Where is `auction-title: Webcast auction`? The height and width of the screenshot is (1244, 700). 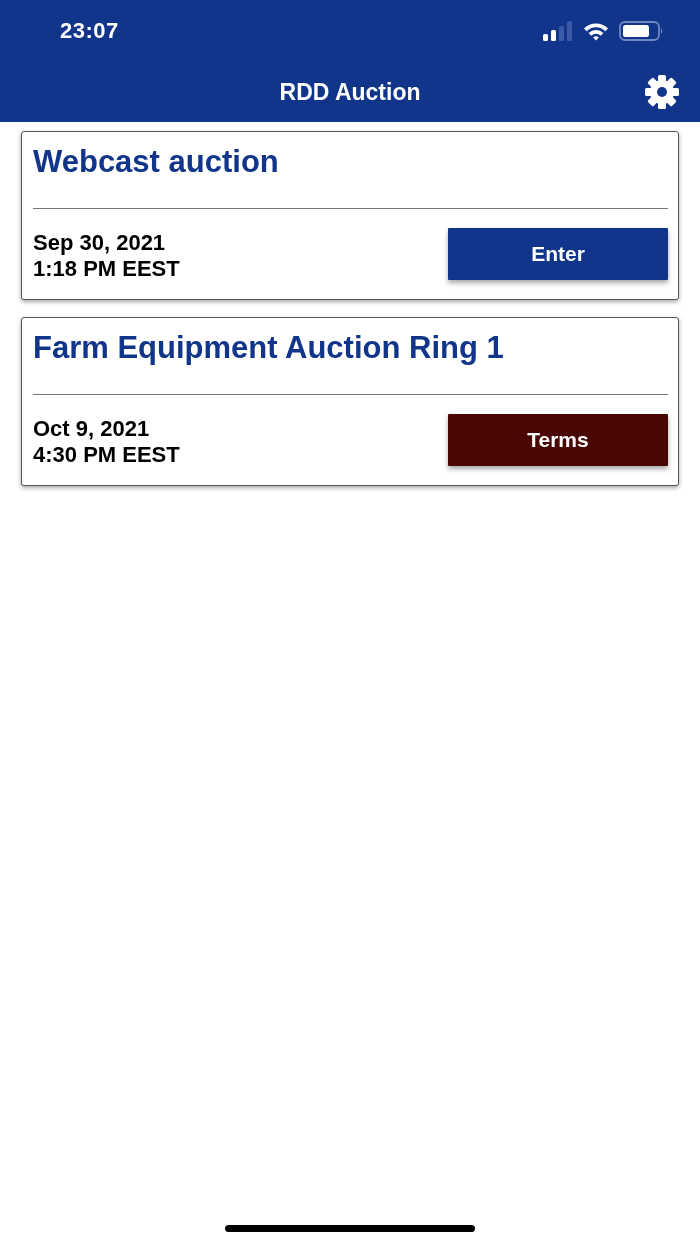
auction-title: Webcast auction is located at coordinates (156, 162).